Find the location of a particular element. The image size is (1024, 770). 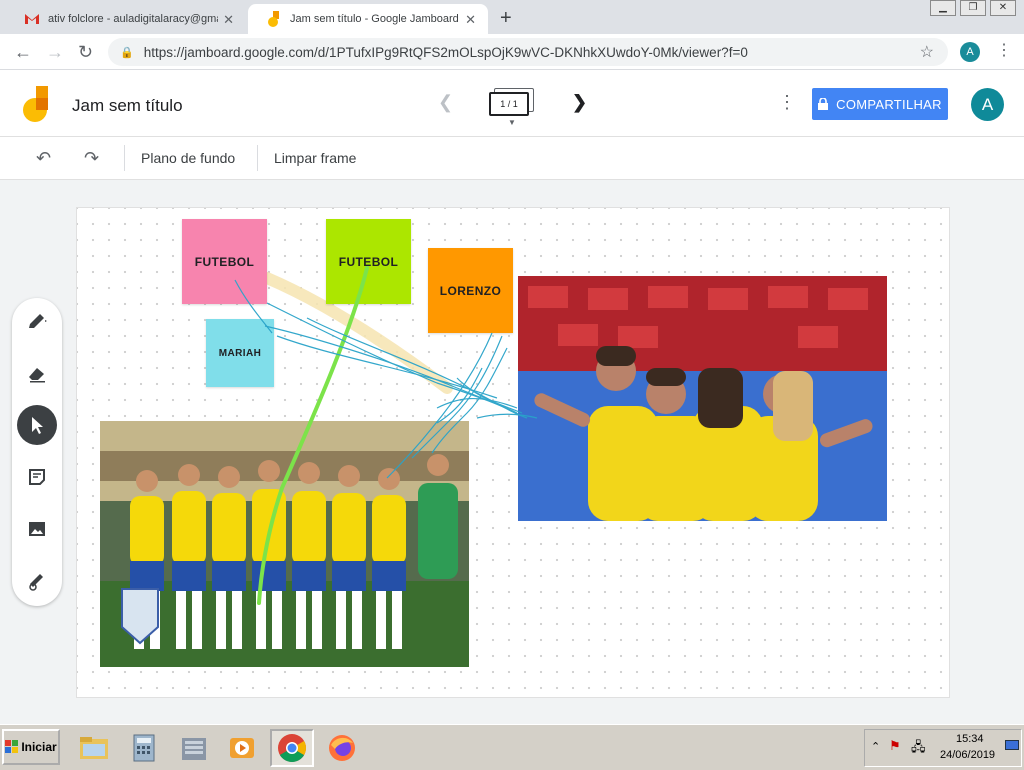

laser-icon is located at coordinates (36, 582).